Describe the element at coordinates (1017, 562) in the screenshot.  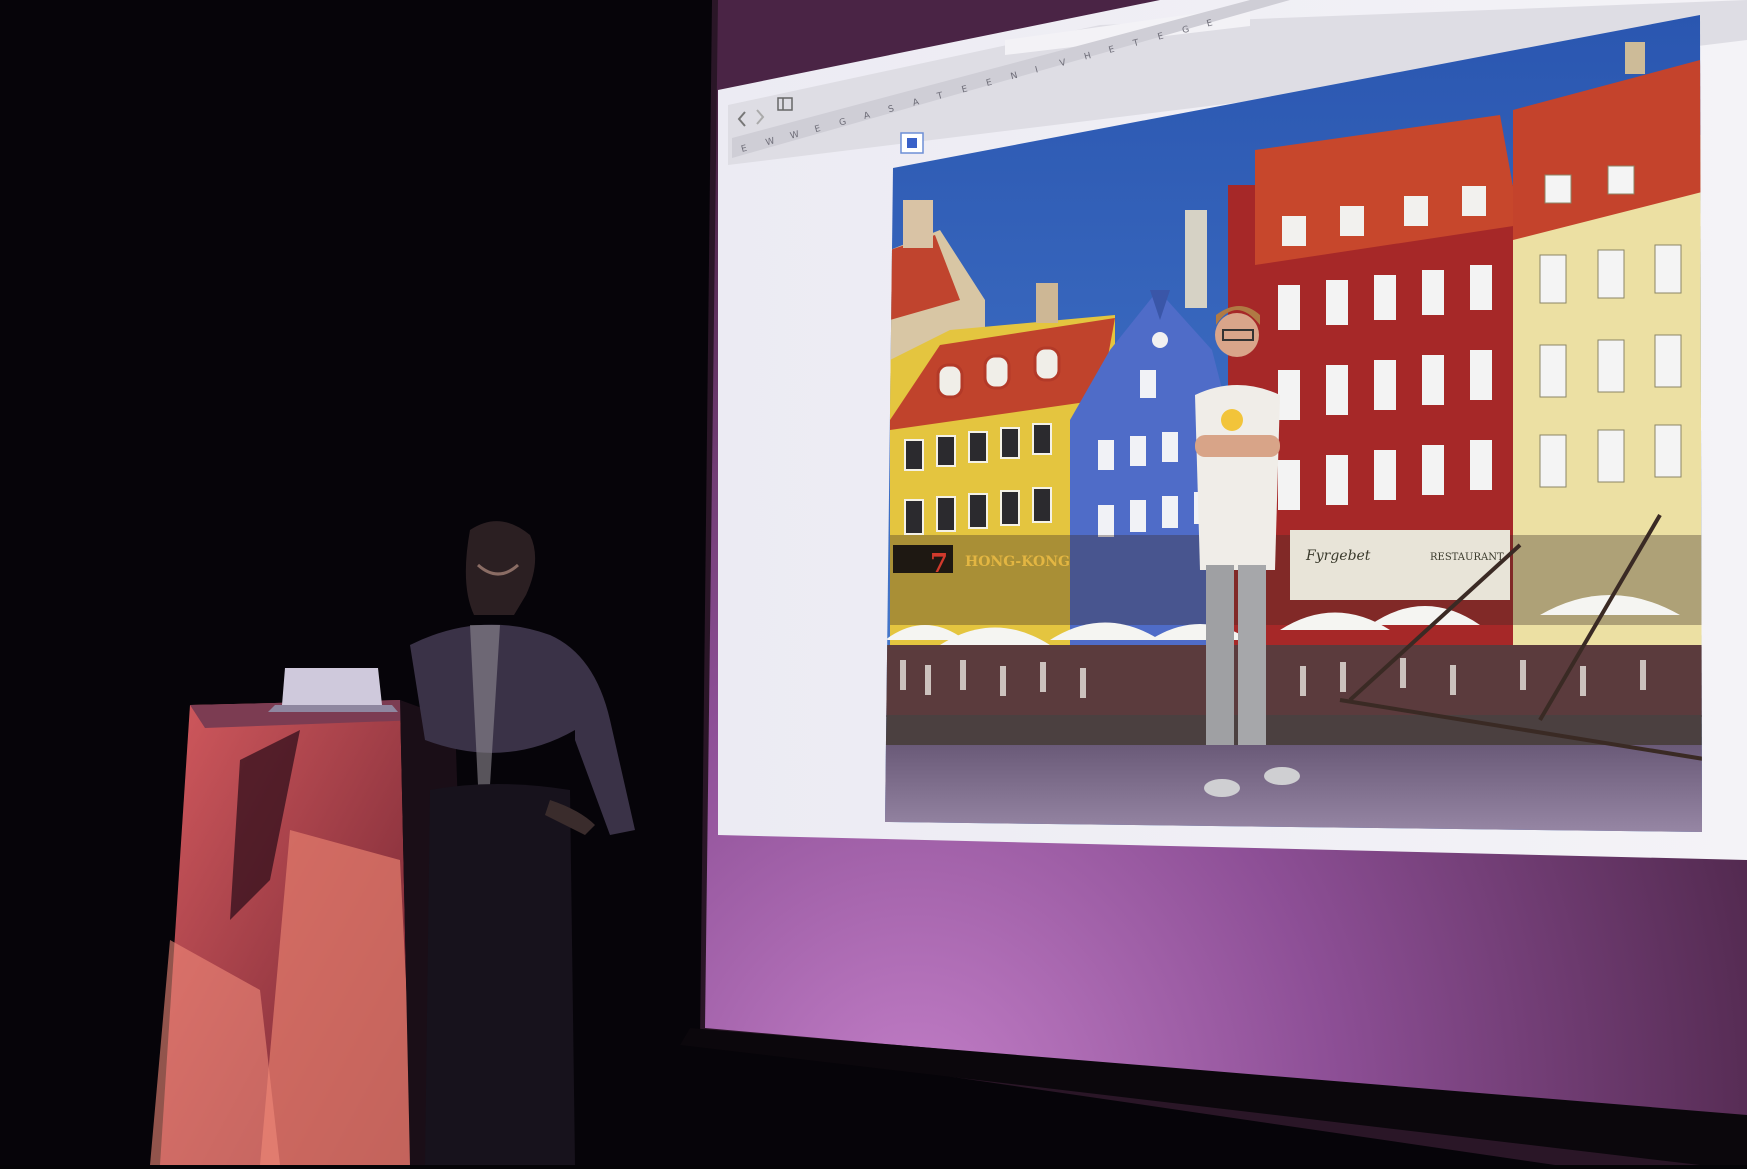
I see `hong-kong-sign: HONG-KONG` at that location.